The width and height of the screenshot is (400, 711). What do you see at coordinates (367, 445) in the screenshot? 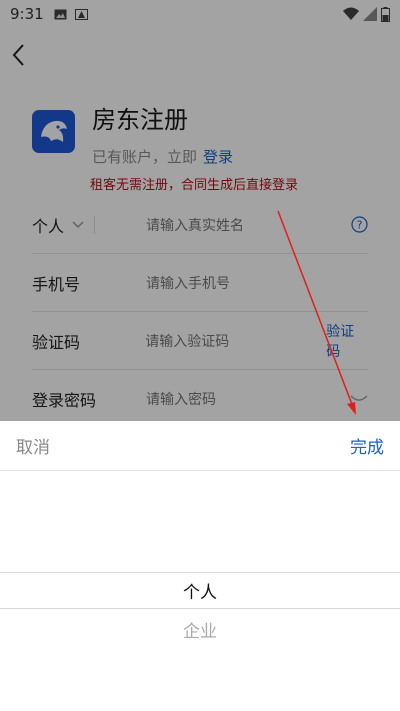
I see `done-button: 完成` at bounding box center [367, 445].